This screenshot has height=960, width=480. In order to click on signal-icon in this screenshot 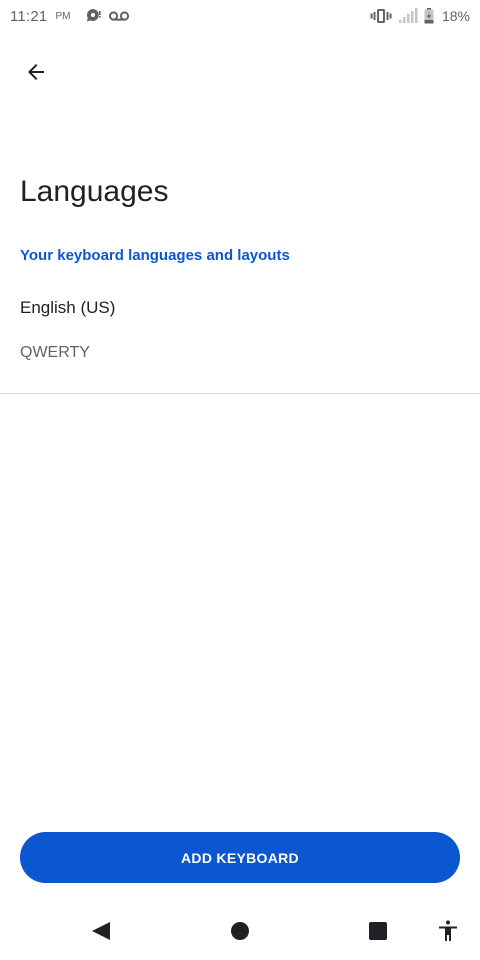, I will do `click(408, 16)`.